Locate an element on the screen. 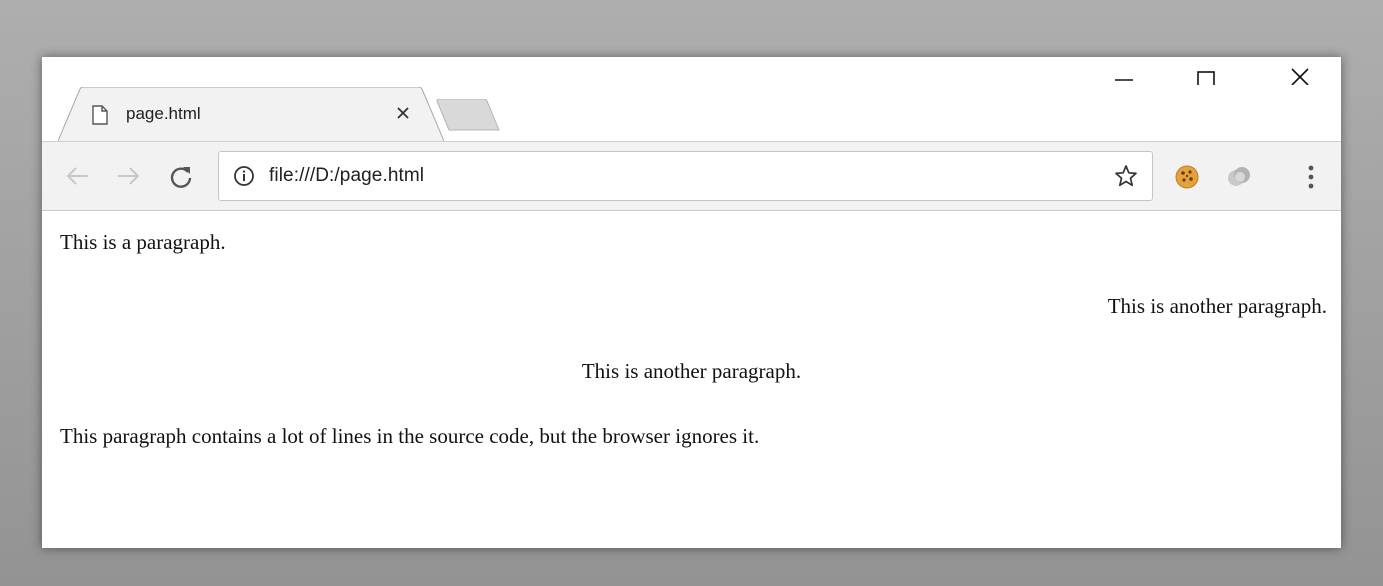  toolbar: file:///D:/page.html is located at coordinates (691, 176).